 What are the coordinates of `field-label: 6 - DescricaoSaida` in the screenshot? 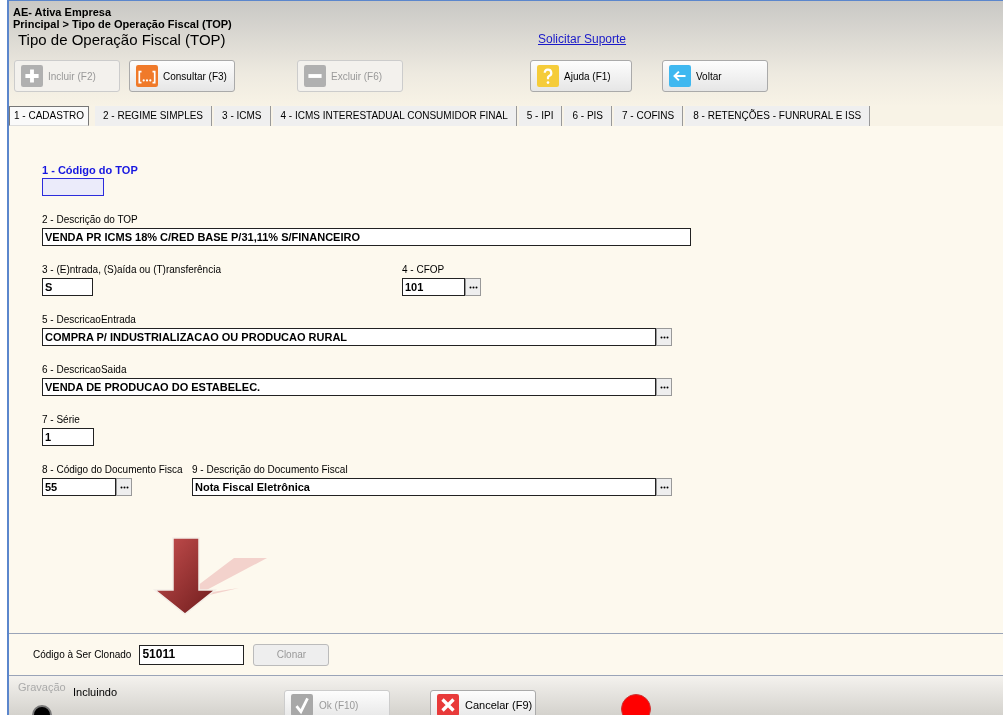 It's located at (84, 370).